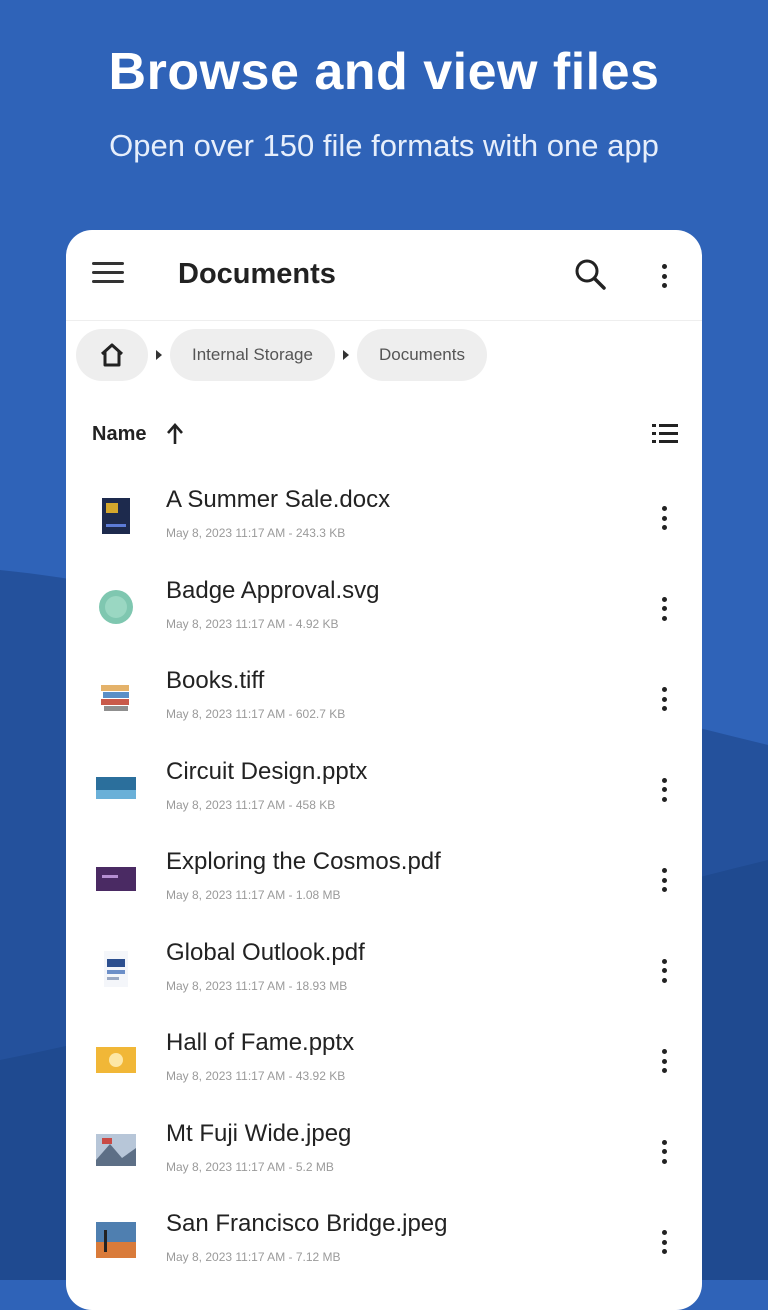  What do you see at coordinates (384, 275) in the screenshot?
I see `app-bar: Documents` at bounding box center [384, 275].